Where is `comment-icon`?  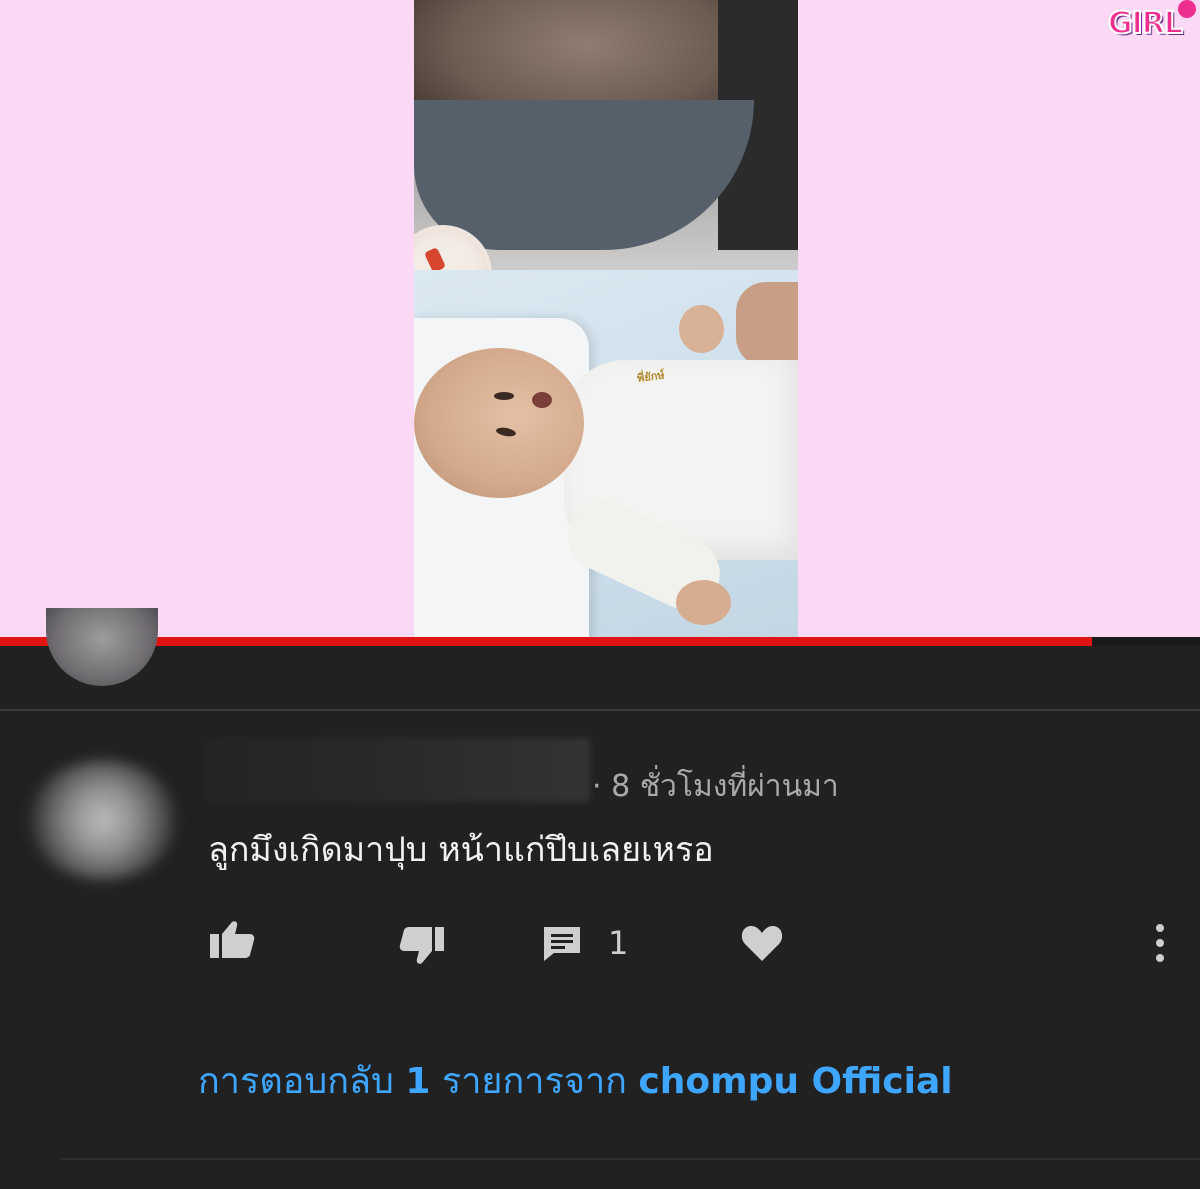 comment-icon is located at coordinates (562, 944).